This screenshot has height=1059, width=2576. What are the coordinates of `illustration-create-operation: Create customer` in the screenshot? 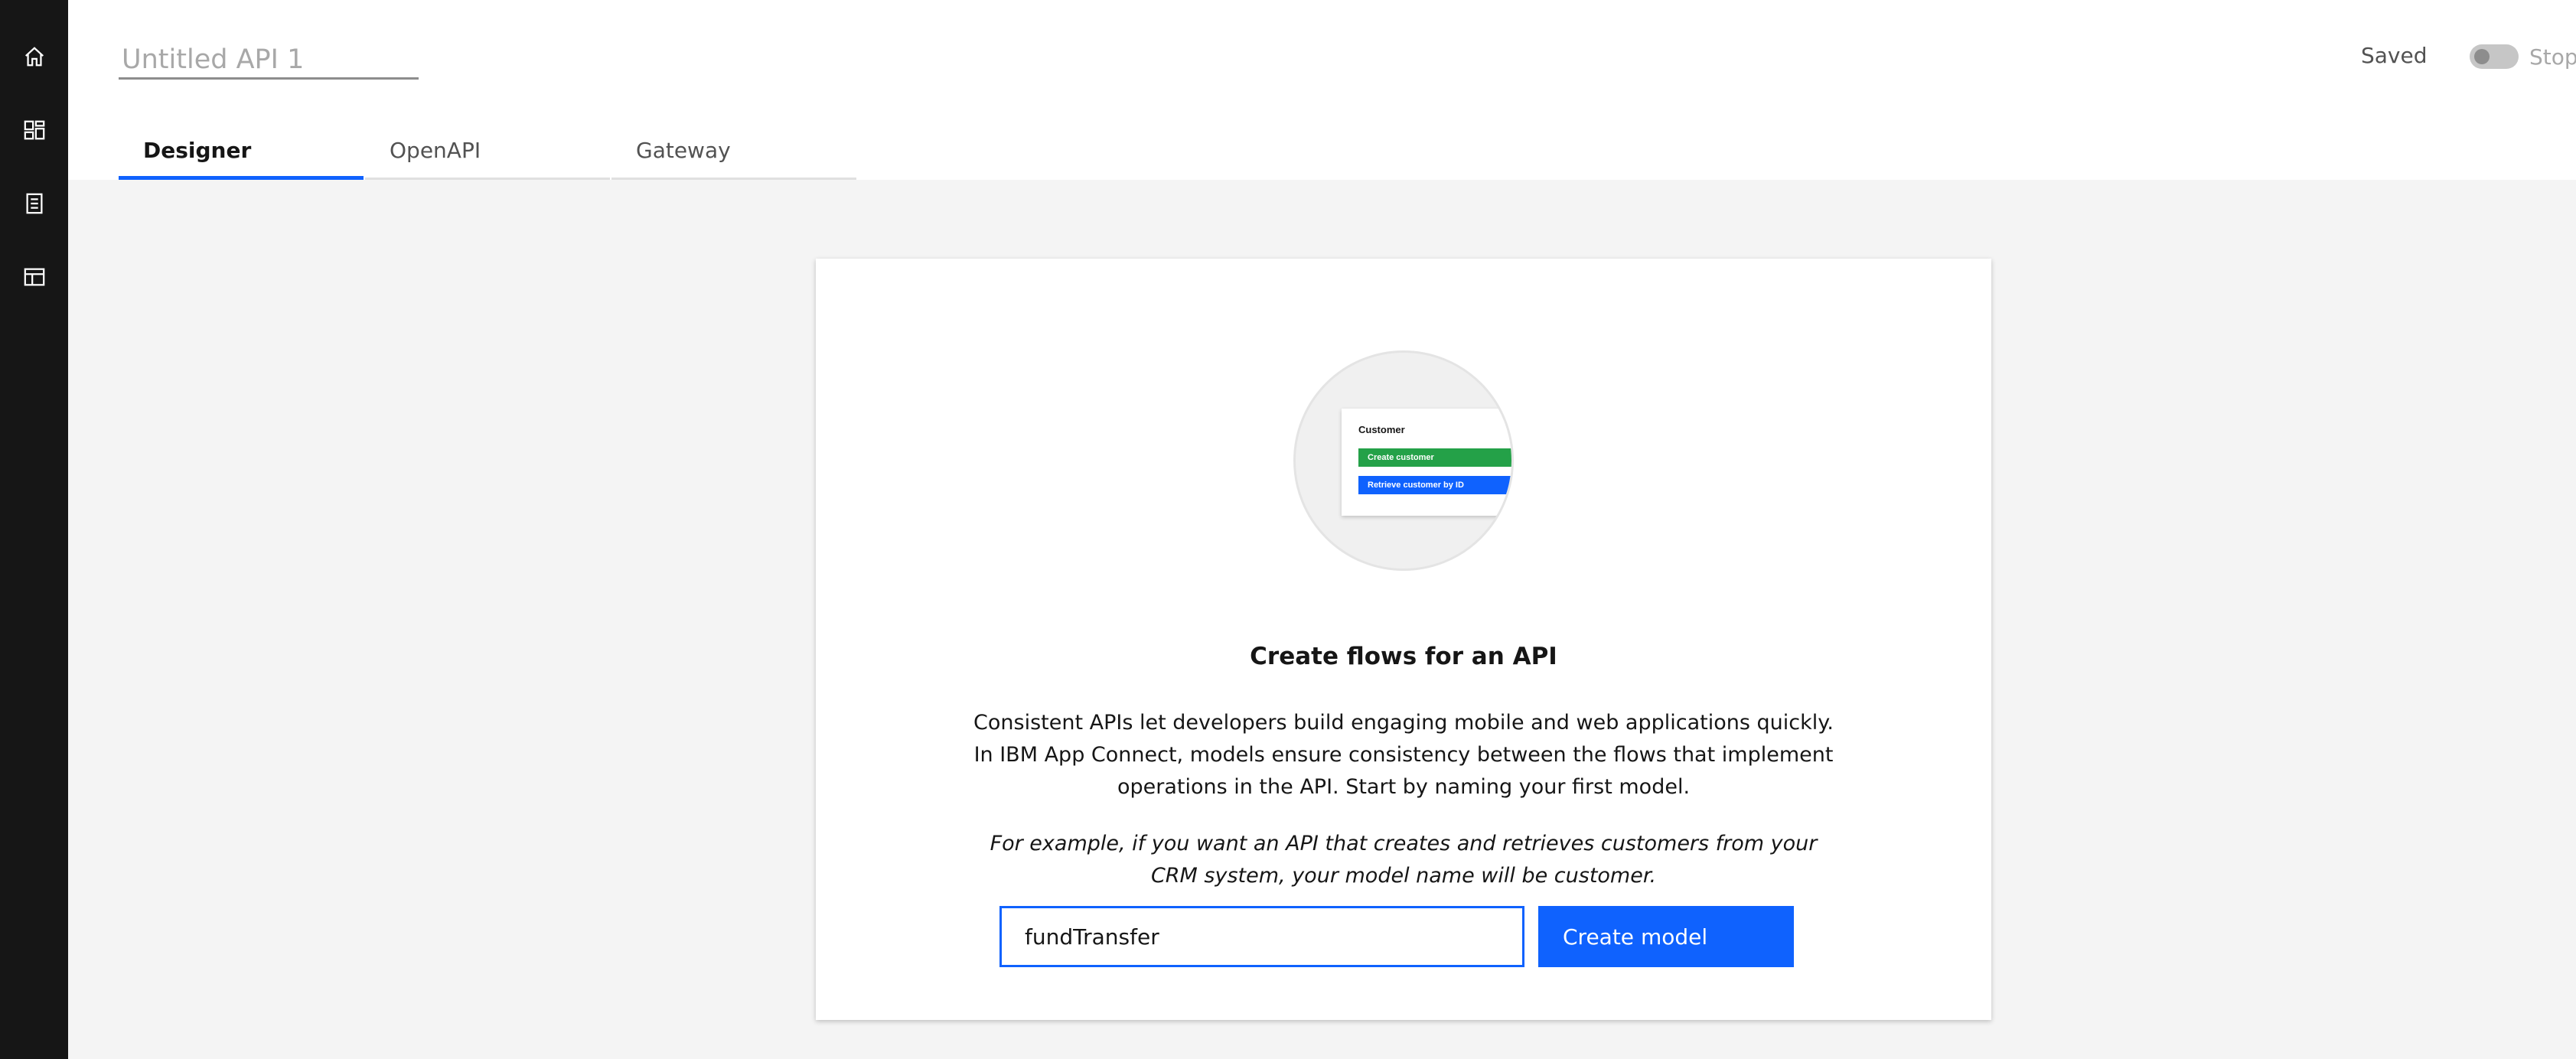 It's located at (1434, 457).